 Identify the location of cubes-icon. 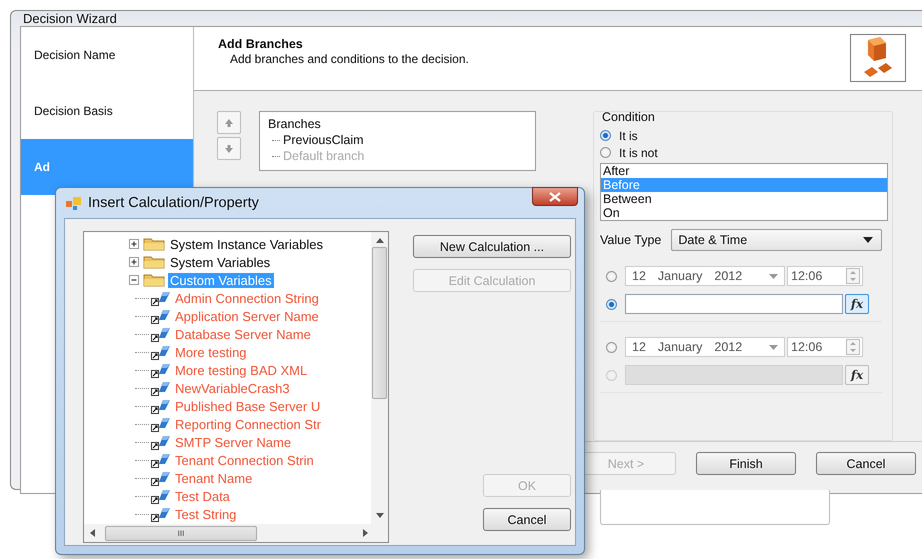
(878, 58).